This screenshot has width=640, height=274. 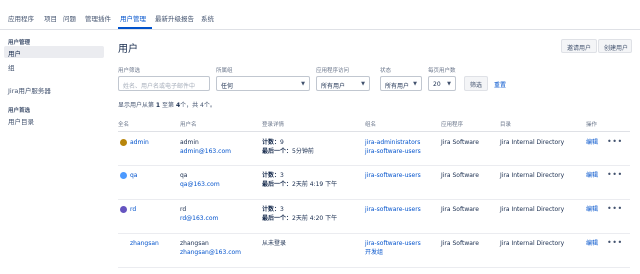 What do you see at coordinates (133, 18) in the screenshot?
I see `tab-user-management: 用户管理` at bounding box center [133, 18].